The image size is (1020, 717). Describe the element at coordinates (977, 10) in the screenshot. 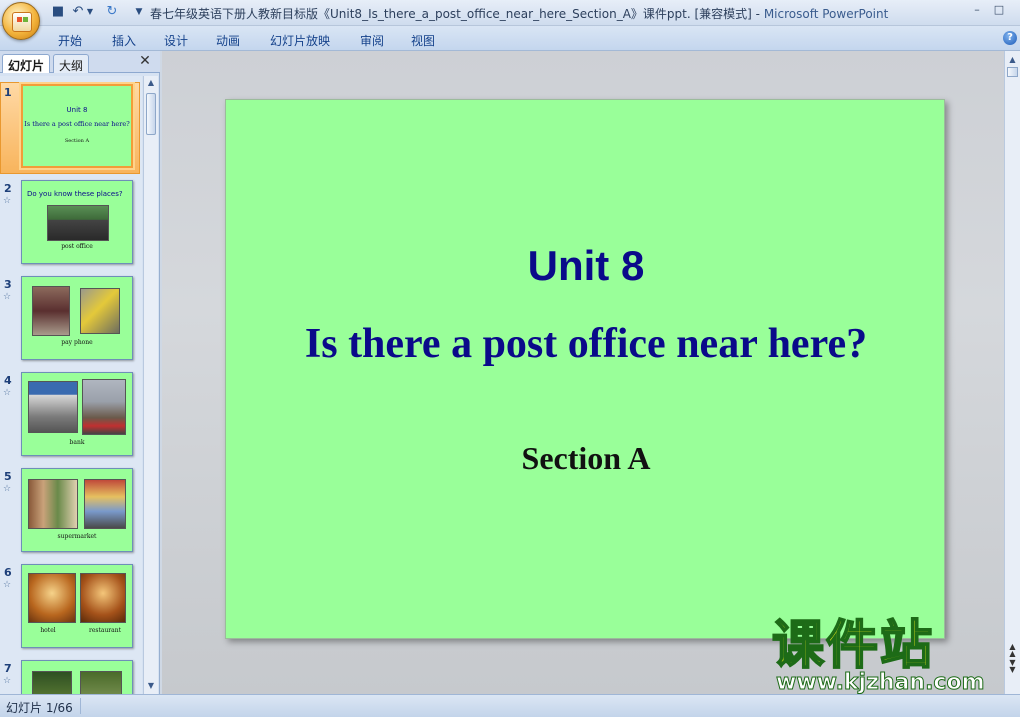

I see `minimize-icon: –` at that location.